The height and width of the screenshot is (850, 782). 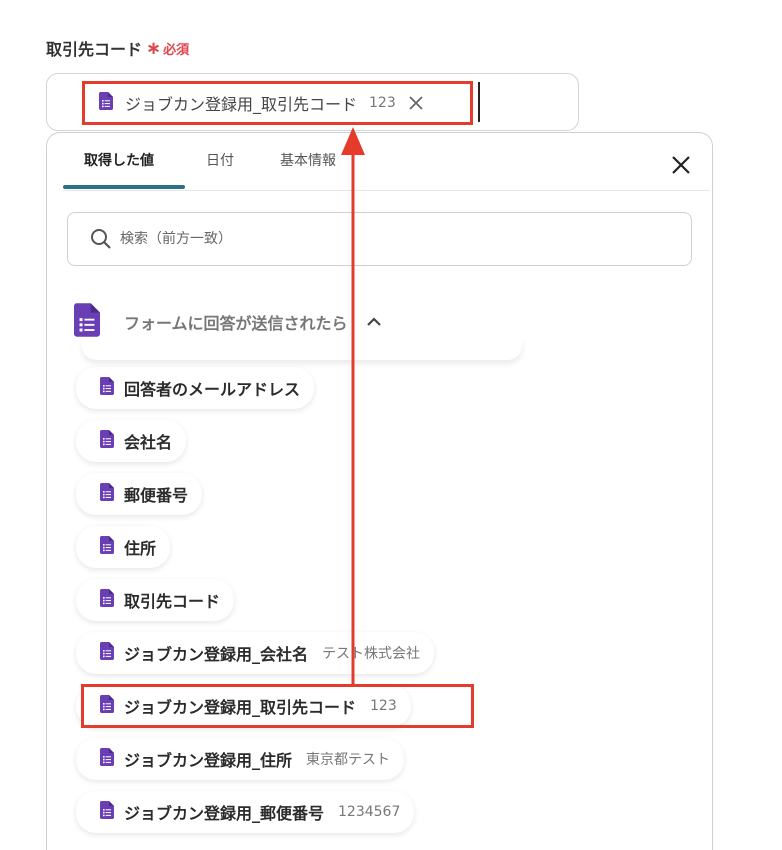 I want to click on required-text: 必須, so click(x=176, y=50).